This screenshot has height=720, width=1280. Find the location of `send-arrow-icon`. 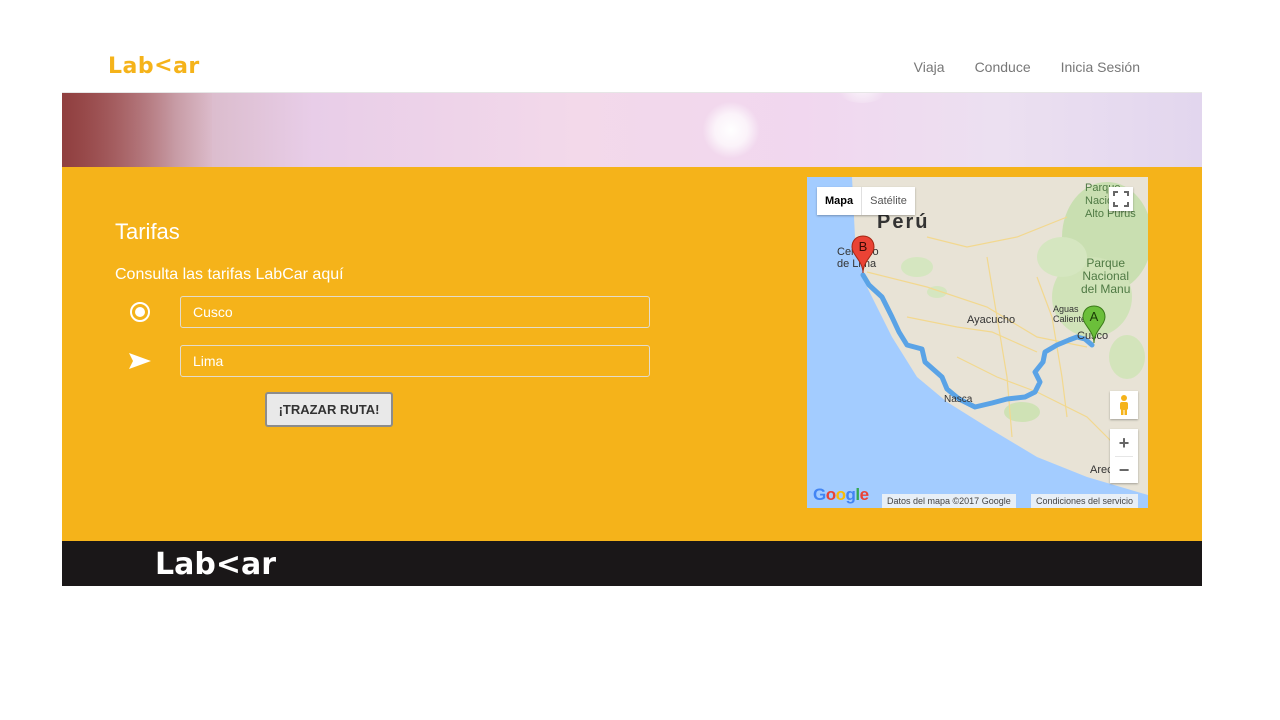

send-arrow-icon is located at coordinates (140, 361).